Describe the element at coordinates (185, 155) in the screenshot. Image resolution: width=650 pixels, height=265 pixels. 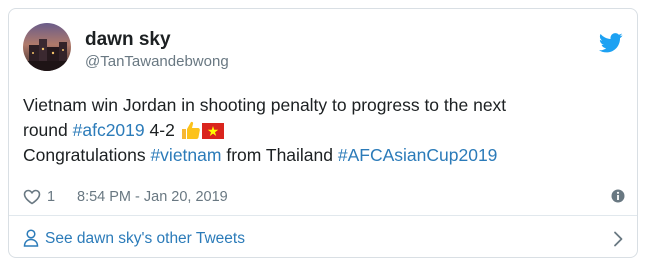
I see `hashtag-vietnam-link: #vietnam` at that location.